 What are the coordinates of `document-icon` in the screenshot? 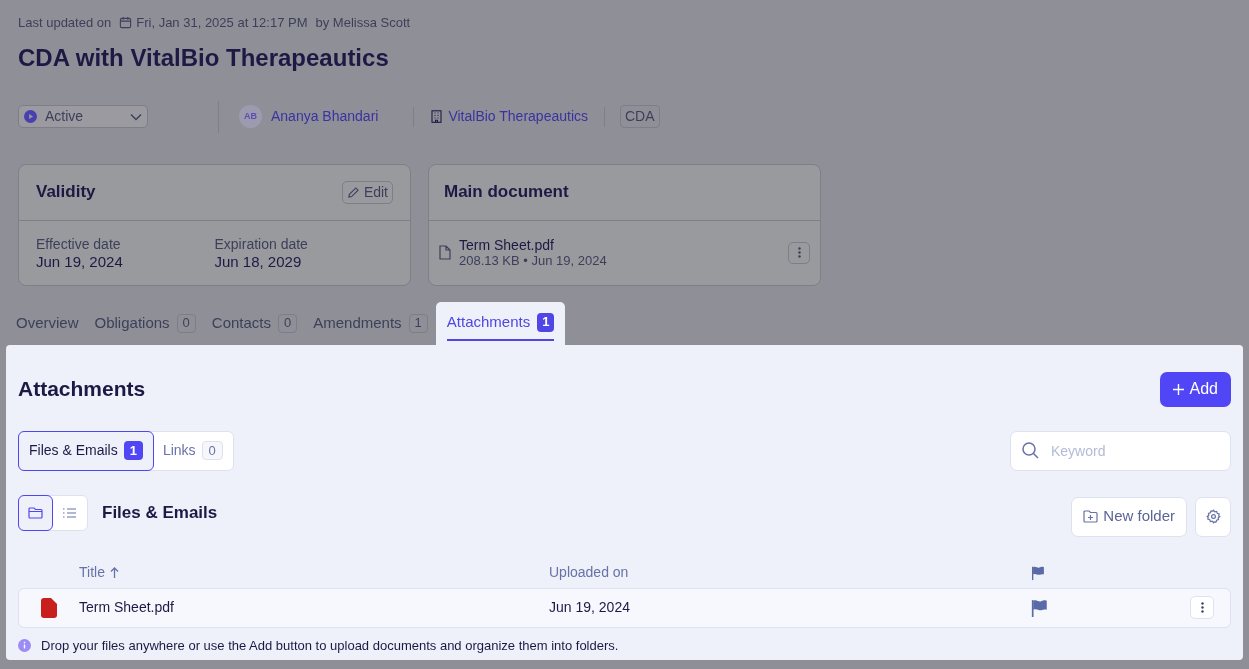 It's located at (445, 252).